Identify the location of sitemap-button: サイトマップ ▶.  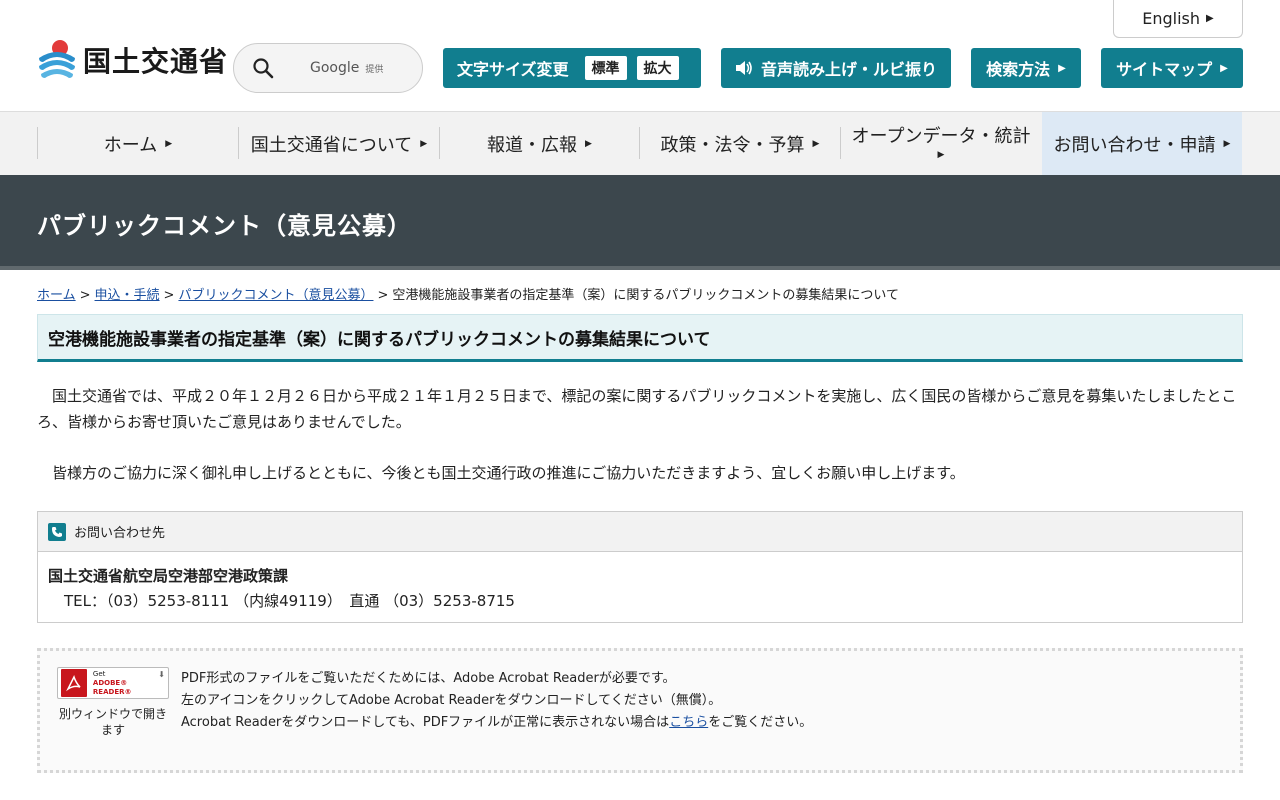
(1172, 68).